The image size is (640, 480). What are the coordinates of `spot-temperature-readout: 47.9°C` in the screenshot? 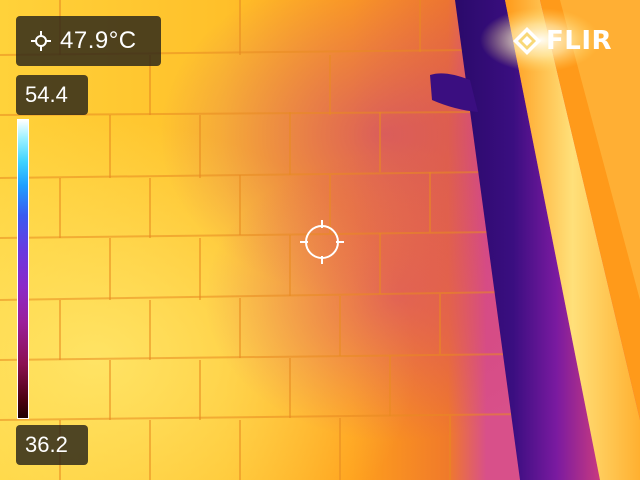 It's located at (88, 41).